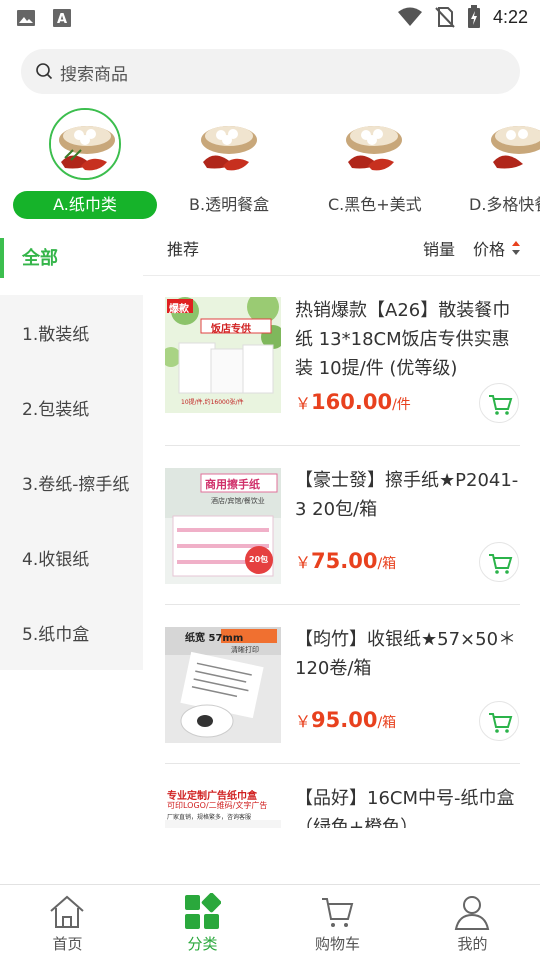 The image size is (540, 961). I want to click on no-sim-icon, so click(445, 17).